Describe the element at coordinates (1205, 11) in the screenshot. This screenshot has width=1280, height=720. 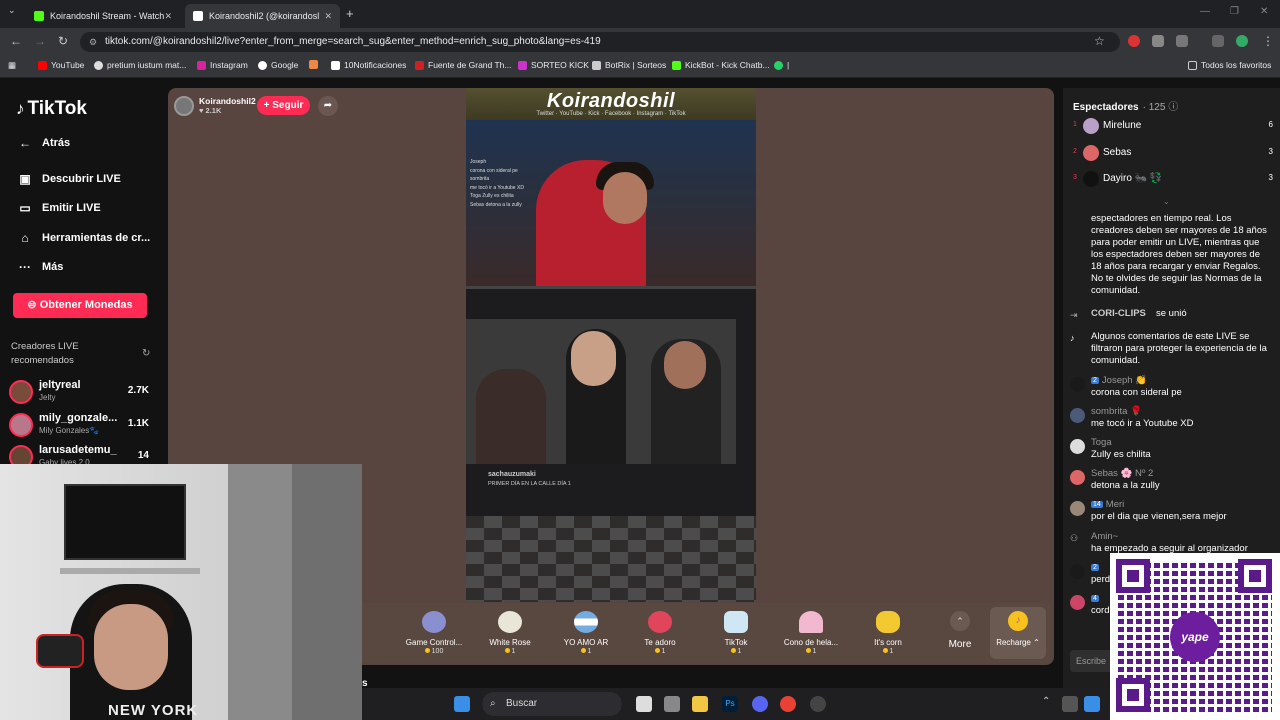
I see `minimize-icon: —` at that location.